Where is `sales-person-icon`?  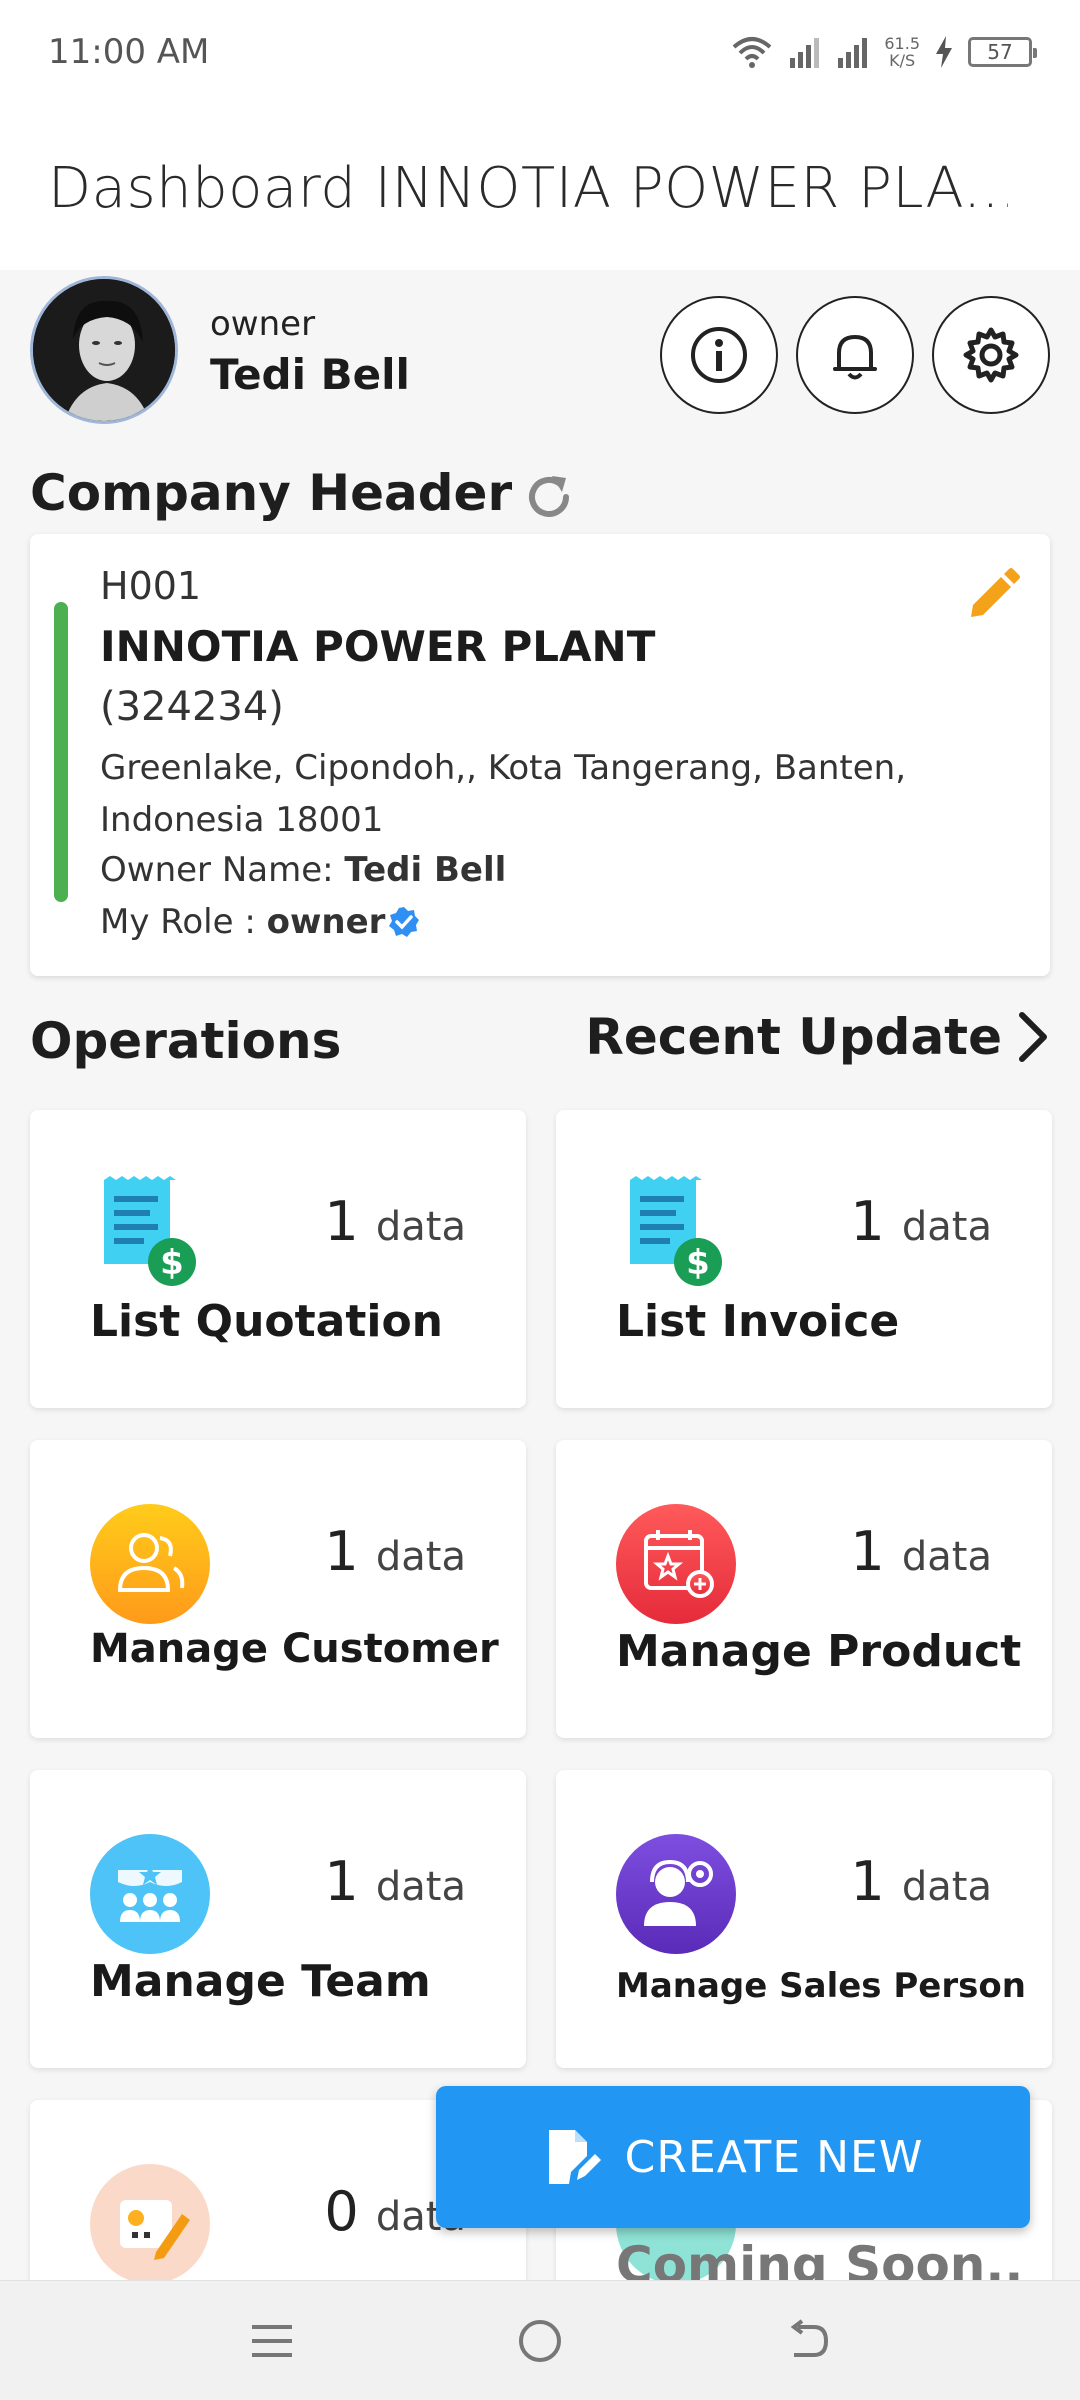
sales-person-icon is located at coordinates (676, 1894).